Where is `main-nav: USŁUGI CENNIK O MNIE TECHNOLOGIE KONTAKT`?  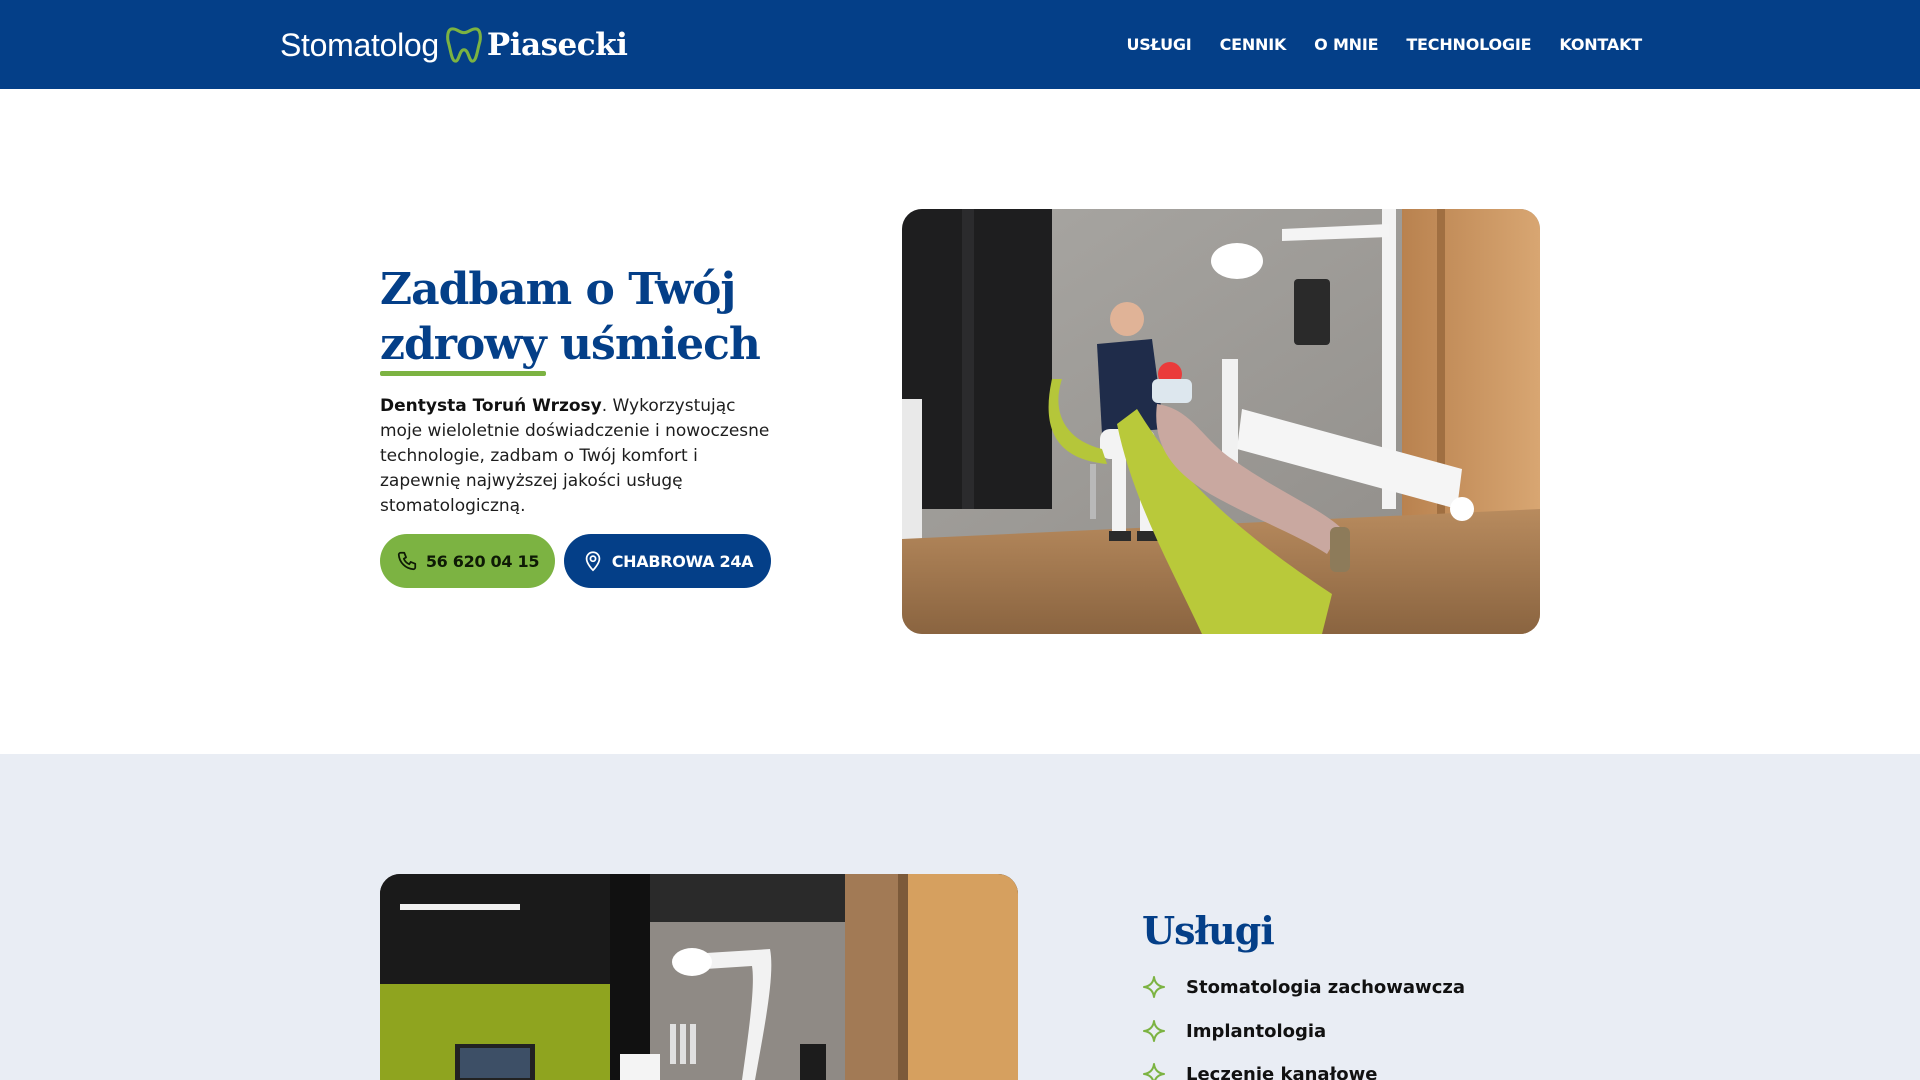 main-nav: USŁUGI CENNIK O MNIE TECHNOLOGIE KONTAKT is located at coordinates (1384, 44).